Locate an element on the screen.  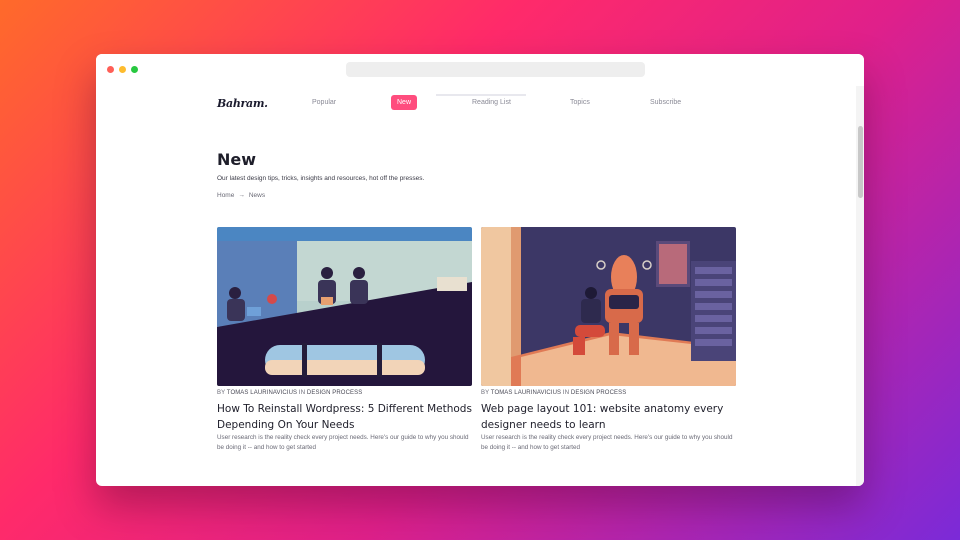
breadcrumb-current: News is located at coordinates (257, 195).